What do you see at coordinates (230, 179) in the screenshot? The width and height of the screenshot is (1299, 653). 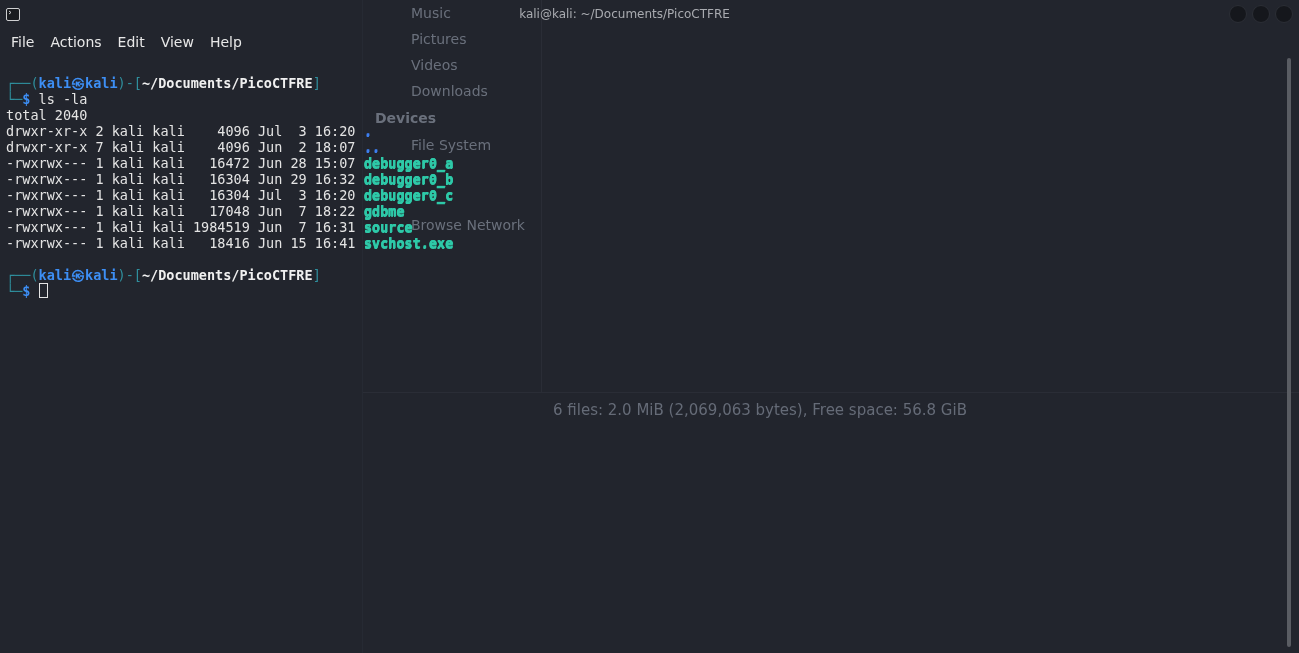 I see `file-listing-line: -rwxrwx--- 1 kali kali 16304 Jun 29 16:32 debugger0_b` at bounding box center [230, 179].